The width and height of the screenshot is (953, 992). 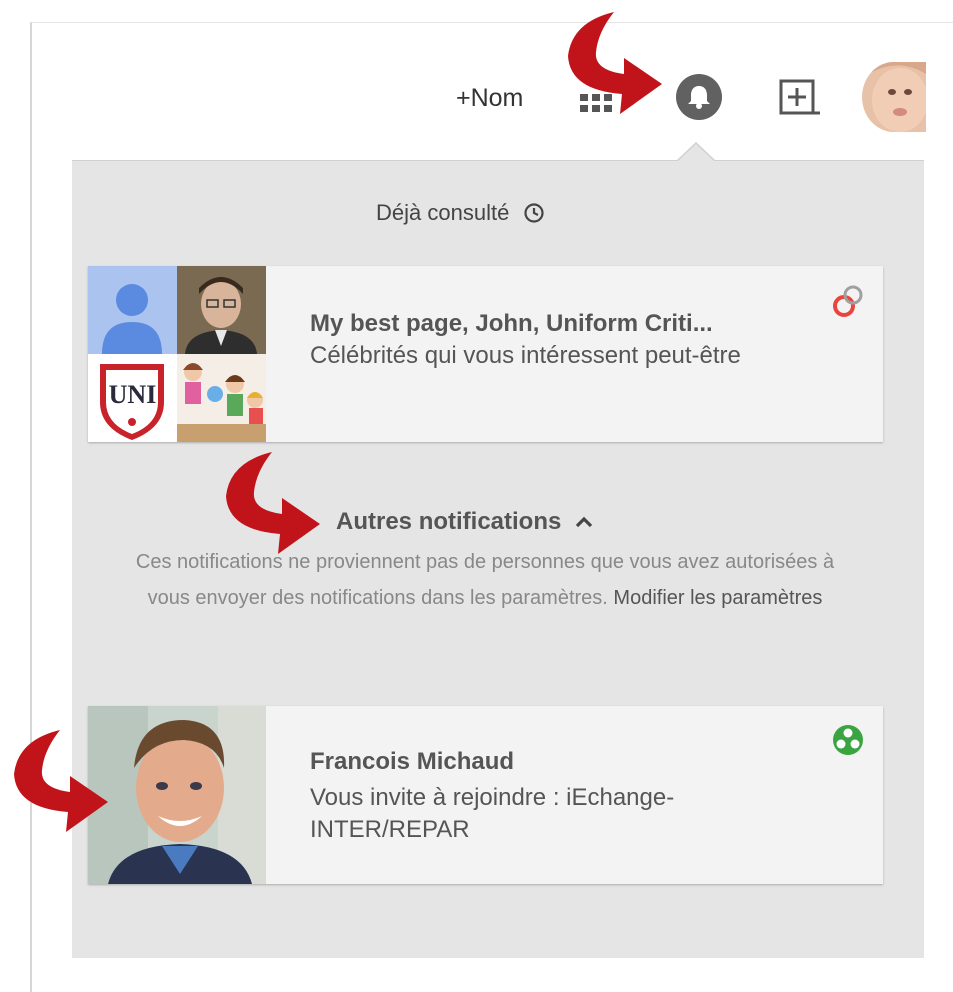 I want to click on chevron-up-icon, so click(x=584, y=522).